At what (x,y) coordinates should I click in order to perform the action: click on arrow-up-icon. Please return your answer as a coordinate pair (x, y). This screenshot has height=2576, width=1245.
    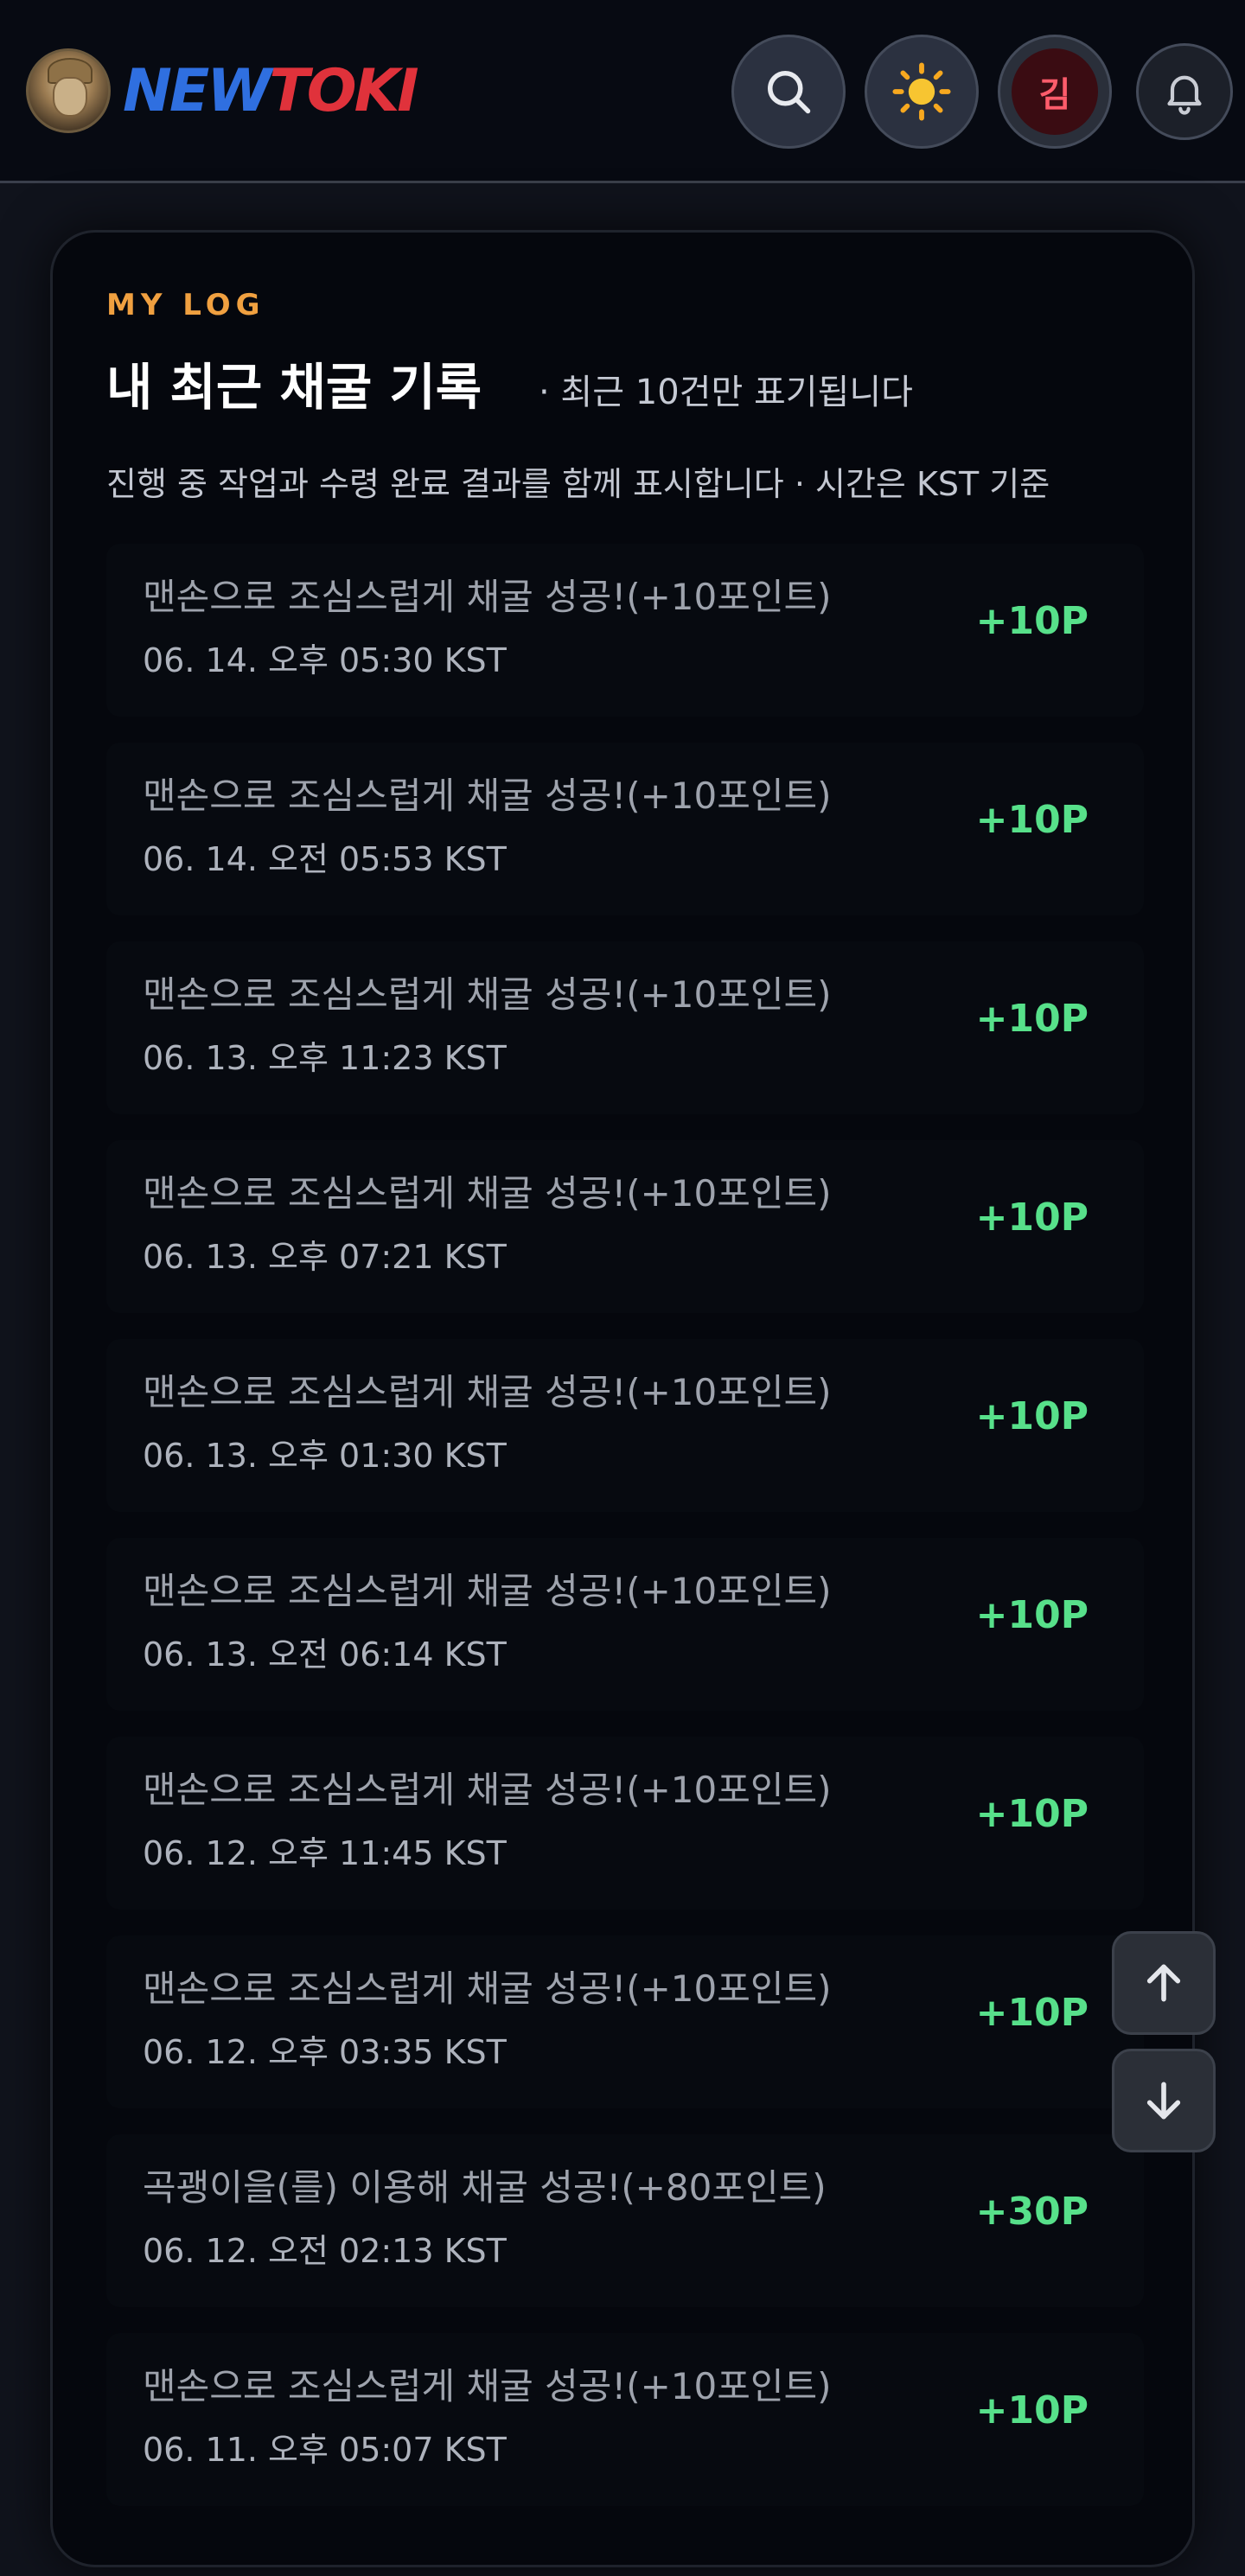
    Looking at the image, I should click on (1163, 1983).